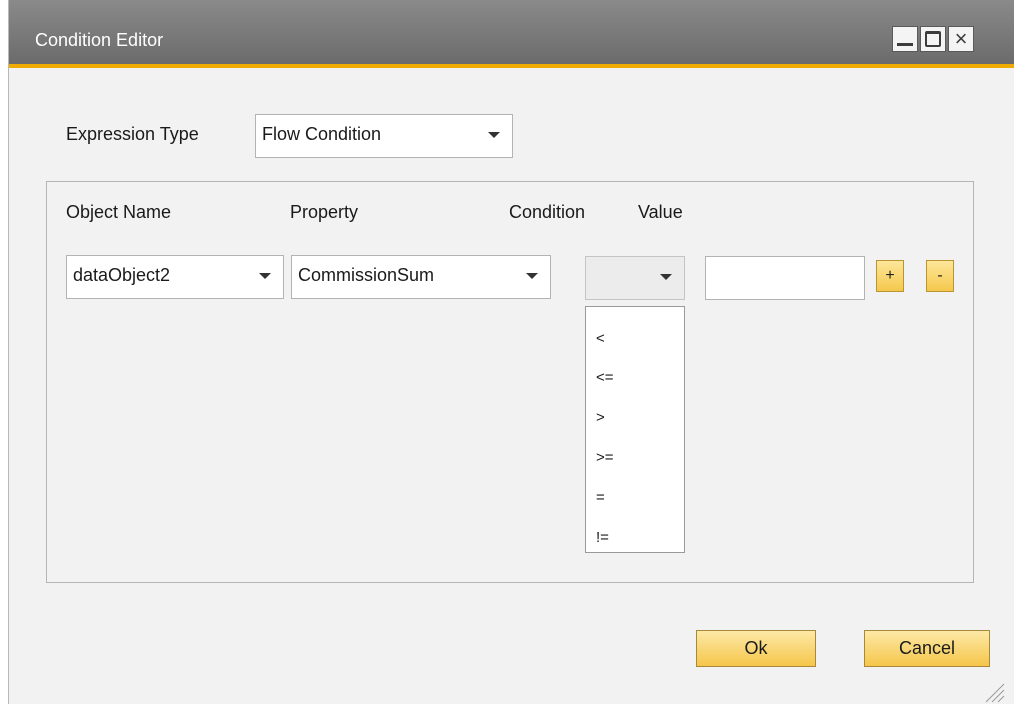 This screenshot has height=704, width=1014. What do you see at coordinates (940, 276) in the screenshot?
I see `remove-row-button: -` at bounding box center [940, 276].